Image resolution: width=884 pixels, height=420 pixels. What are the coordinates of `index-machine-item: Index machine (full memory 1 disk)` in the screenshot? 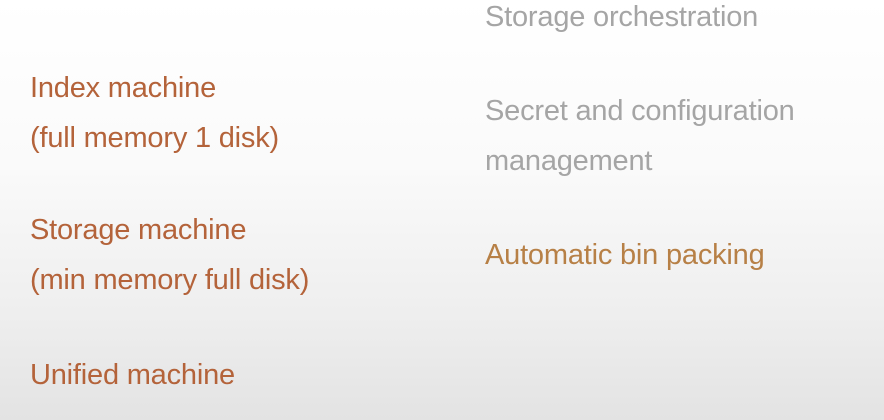 It's located at (154, 113).